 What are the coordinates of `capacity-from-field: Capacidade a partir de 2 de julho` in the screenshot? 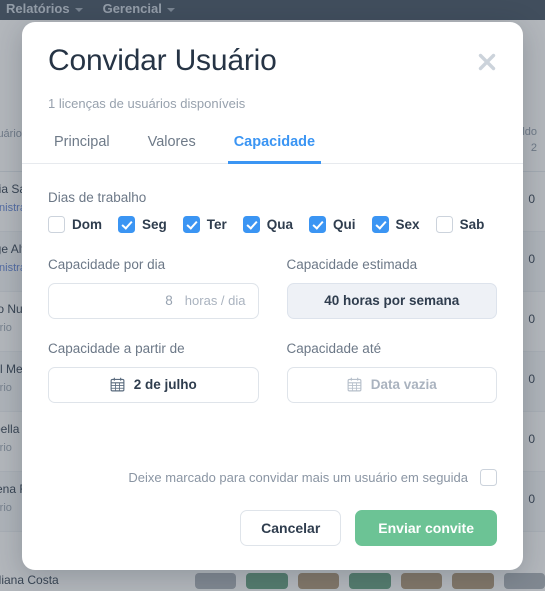 It's located at (153, 372).